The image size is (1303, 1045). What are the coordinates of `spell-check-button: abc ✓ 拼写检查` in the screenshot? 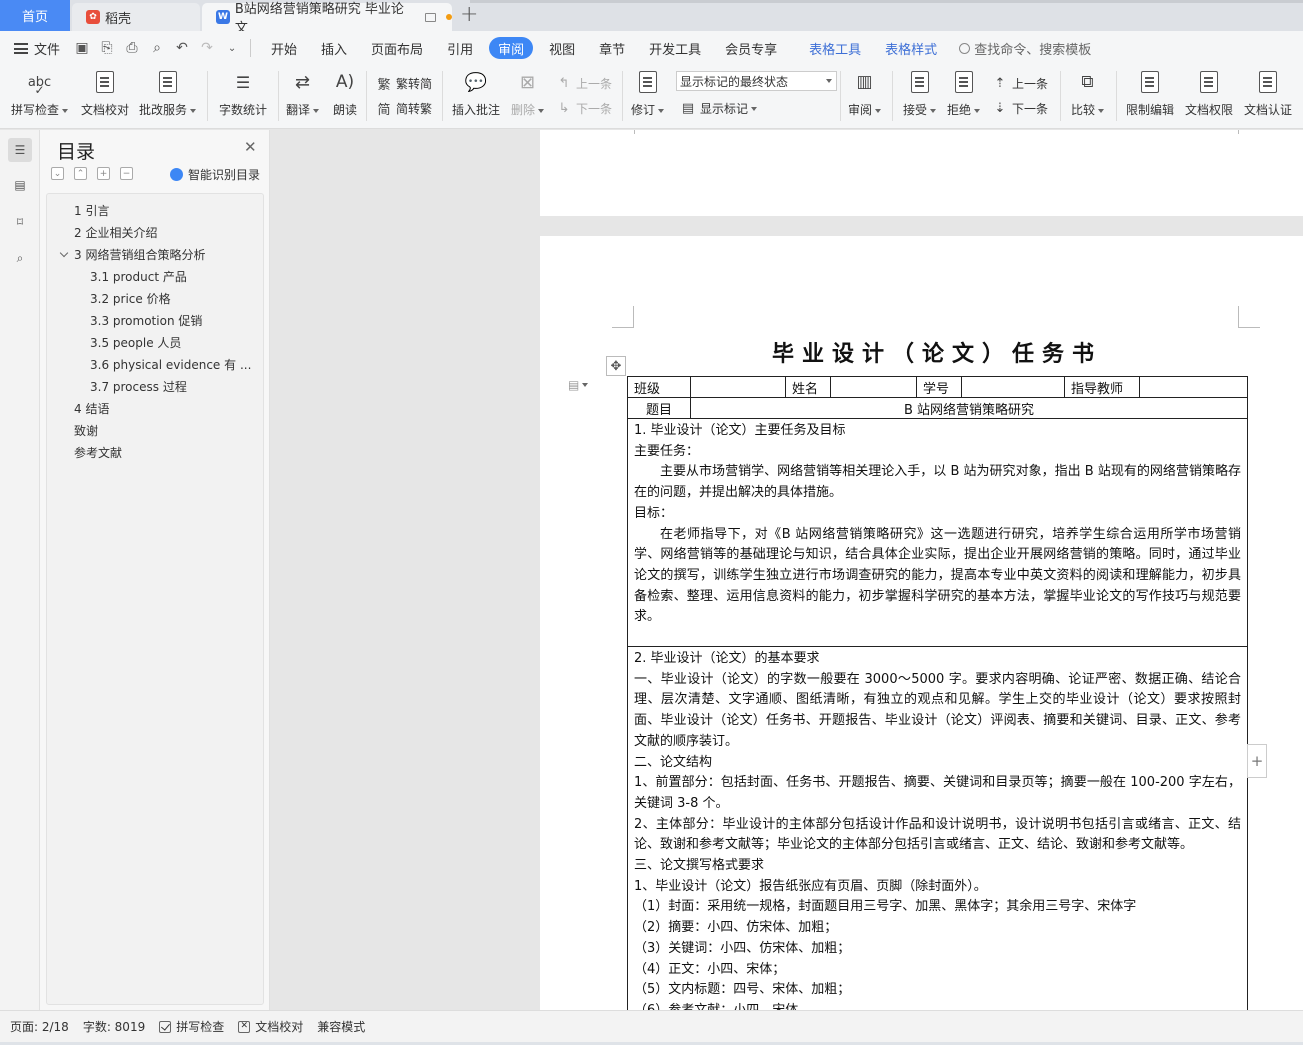 It's located at (40, 93).